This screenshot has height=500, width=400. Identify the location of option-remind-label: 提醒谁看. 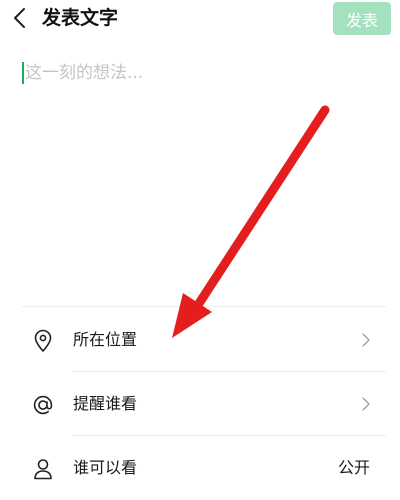
(105, 403).